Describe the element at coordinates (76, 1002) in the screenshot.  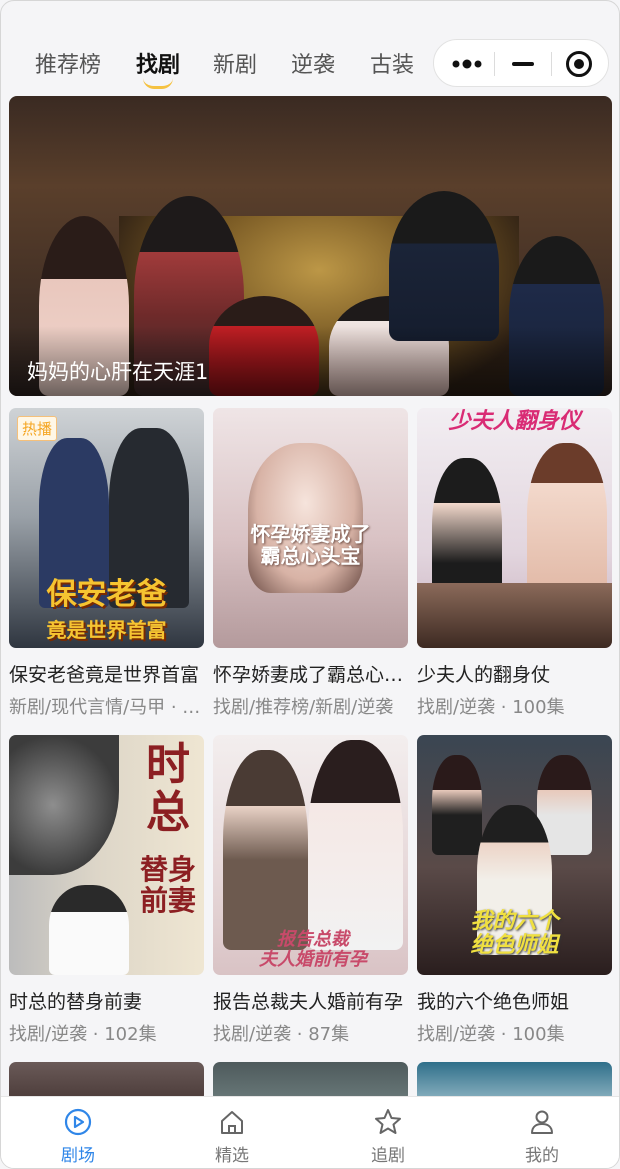
I see `drama-title: 时总的替身前妻` at that location.